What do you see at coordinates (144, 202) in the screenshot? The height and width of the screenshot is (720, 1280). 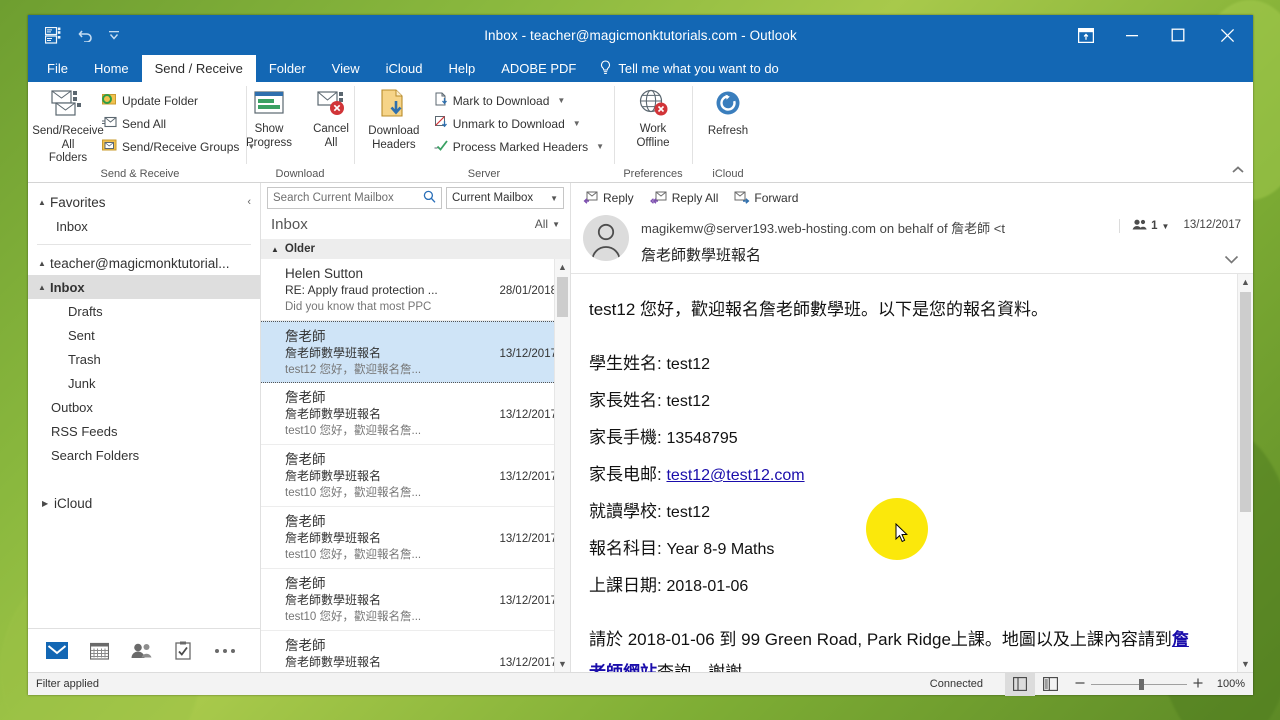 I see `favorites-header: ▲ Favorites ‹` at bounding box center [144, 202].